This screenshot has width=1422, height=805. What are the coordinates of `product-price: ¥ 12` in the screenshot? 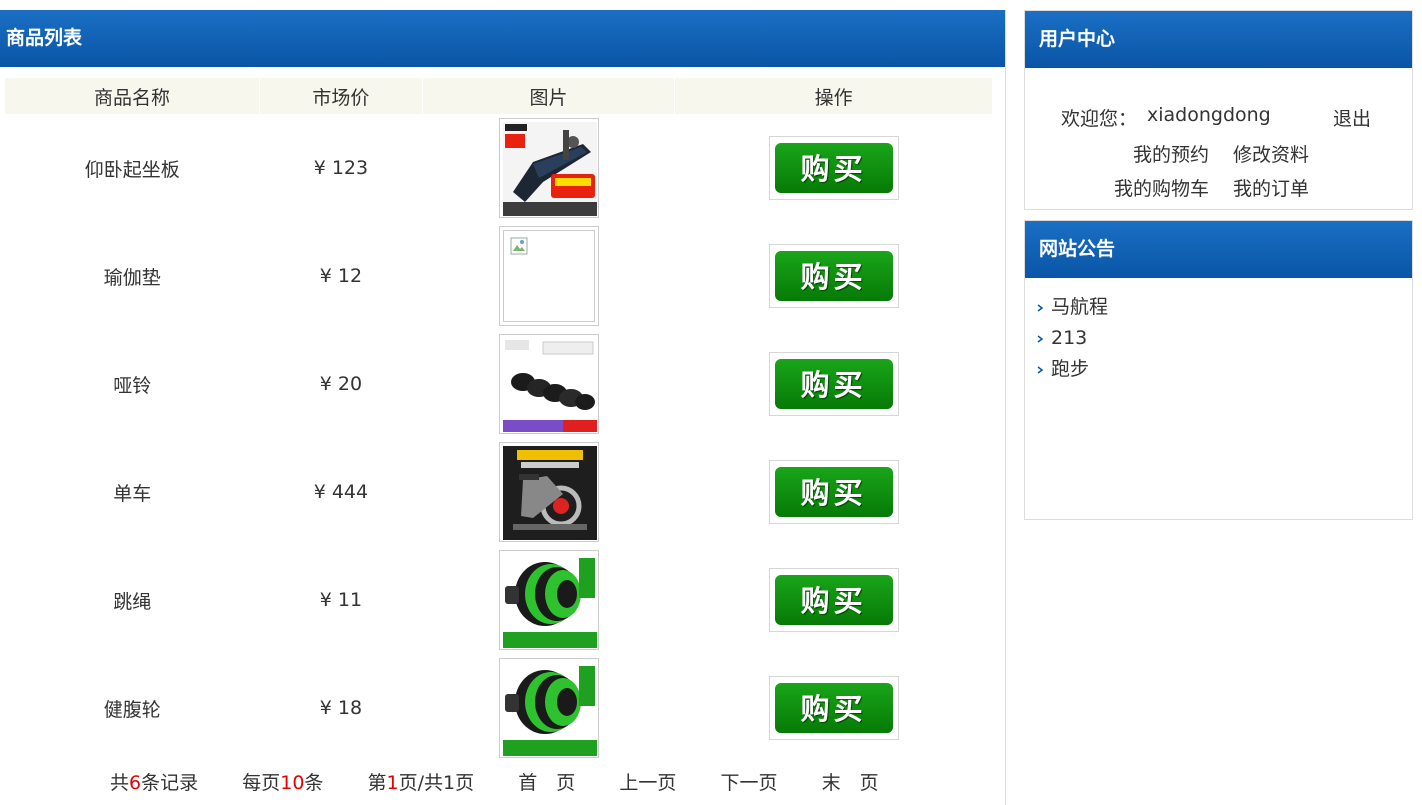 It's located at (341, 276).